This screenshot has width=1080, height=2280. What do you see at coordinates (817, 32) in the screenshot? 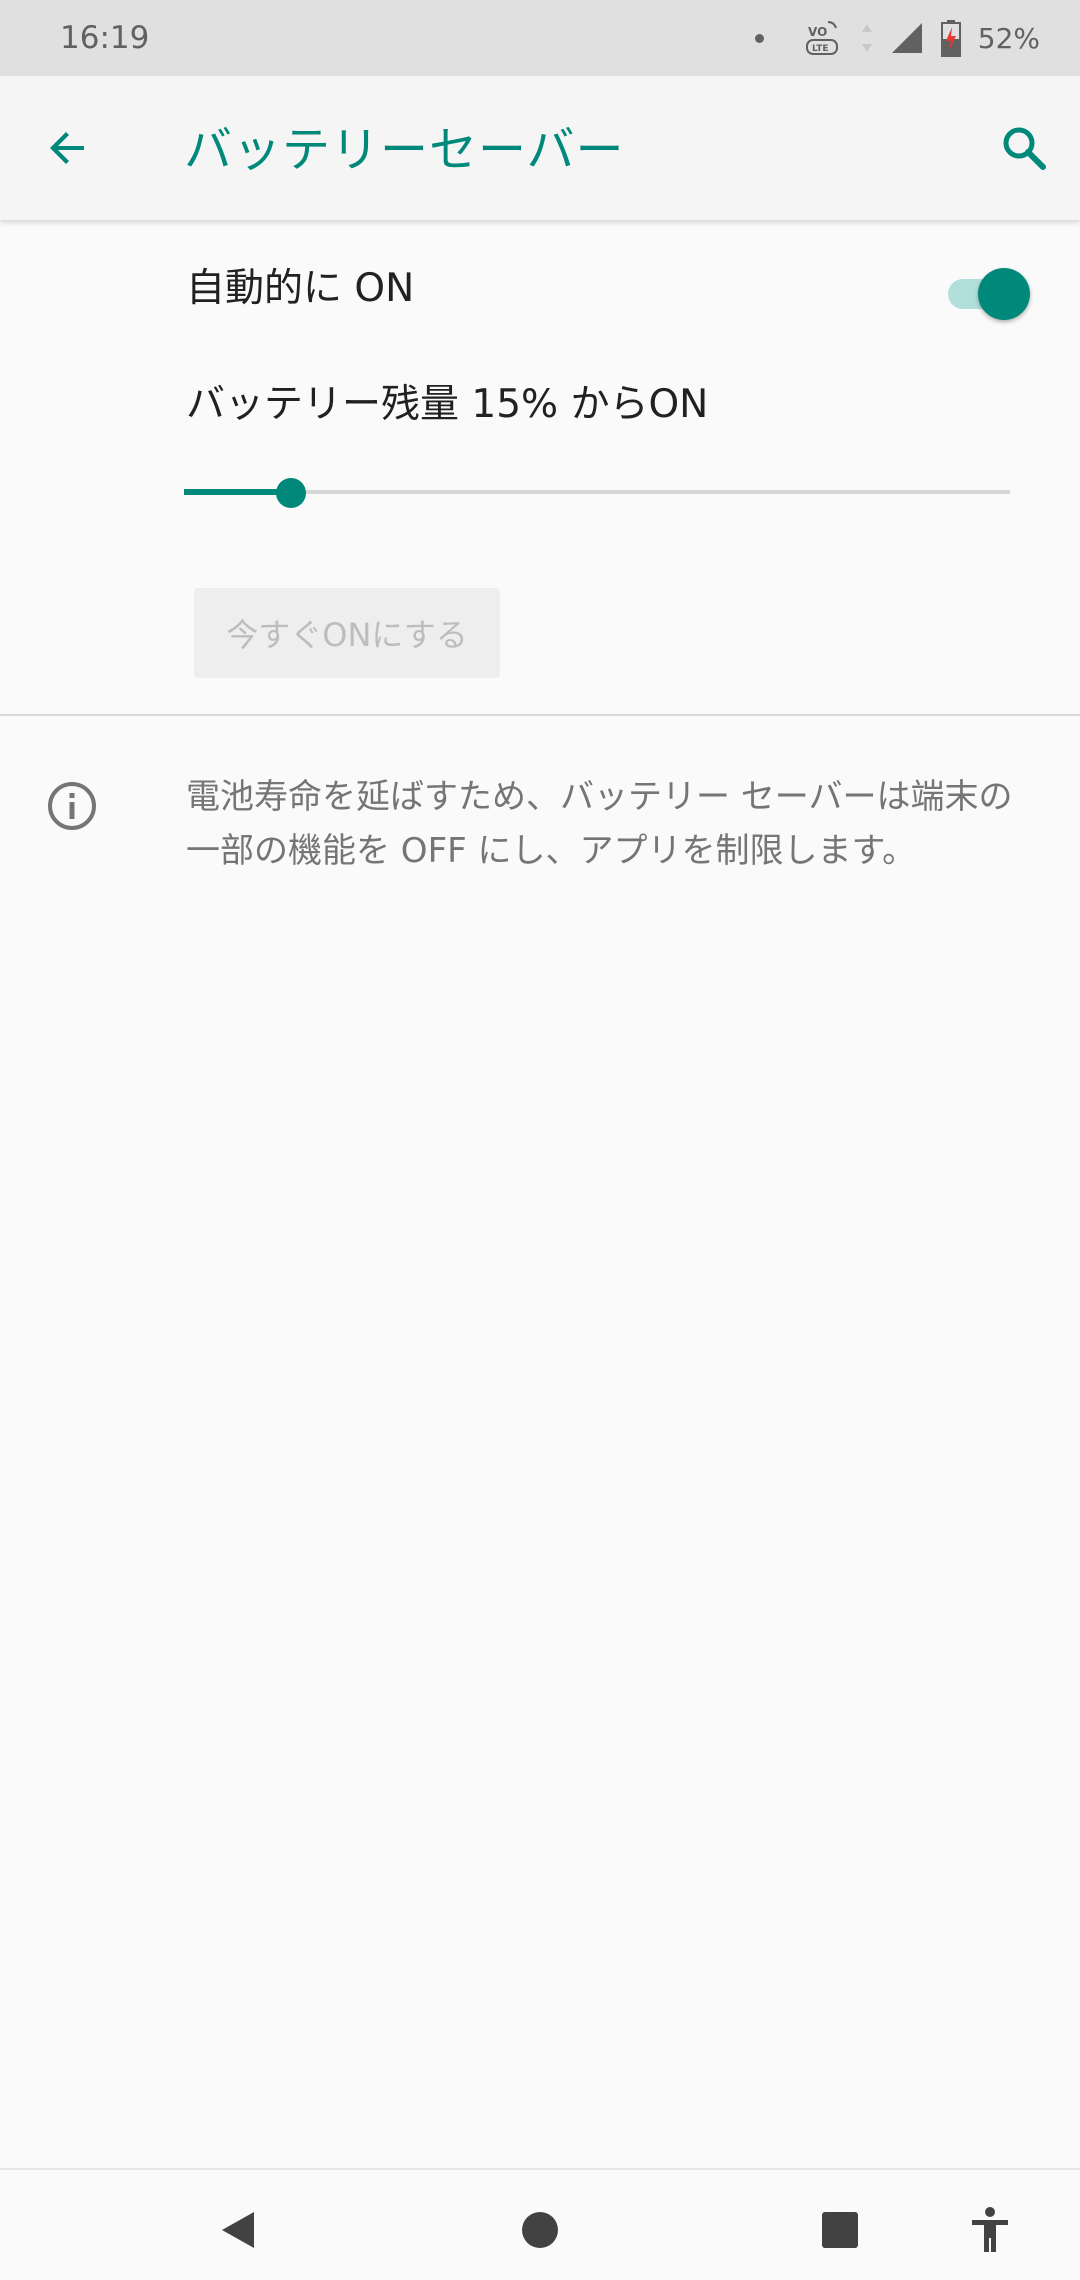
I see `svg-text: VO` at bounding box center [817, 32].